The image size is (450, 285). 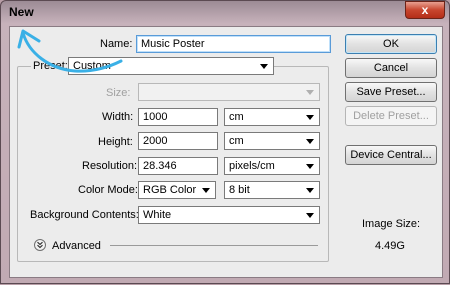 What do you see at coordinates (391, 44) in the screenshot?
I see `ok-button: OK` at bounding box center [391, 44].